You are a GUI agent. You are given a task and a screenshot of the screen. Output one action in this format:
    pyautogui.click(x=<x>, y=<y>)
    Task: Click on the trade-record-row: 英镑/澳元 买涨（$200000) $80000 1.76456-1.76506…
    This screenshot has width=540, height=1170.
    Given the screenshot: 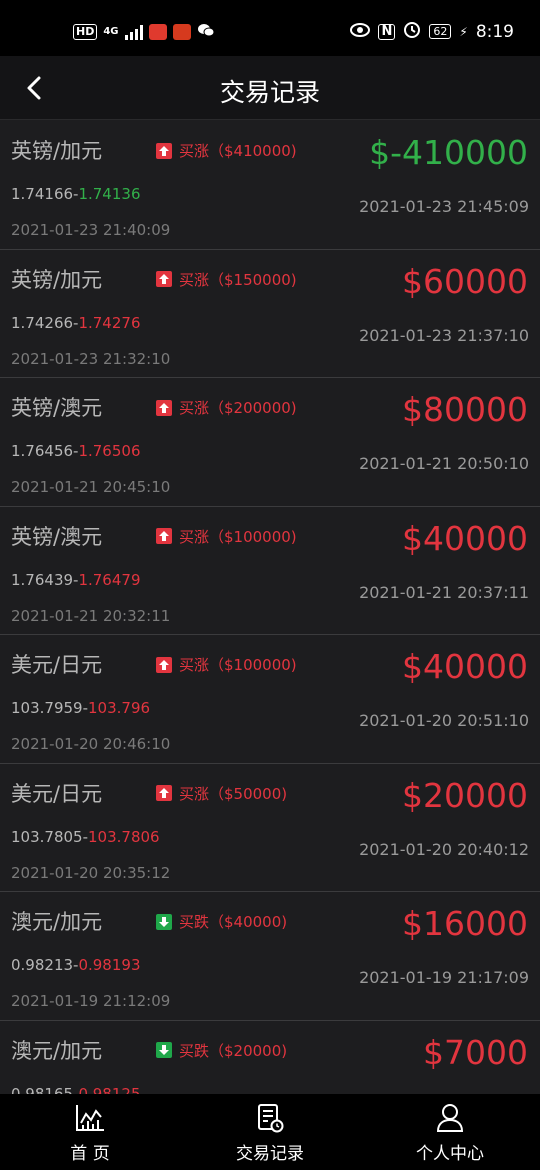 What is the action you would take?
    pyautogui.click(x=270, y=442)
    